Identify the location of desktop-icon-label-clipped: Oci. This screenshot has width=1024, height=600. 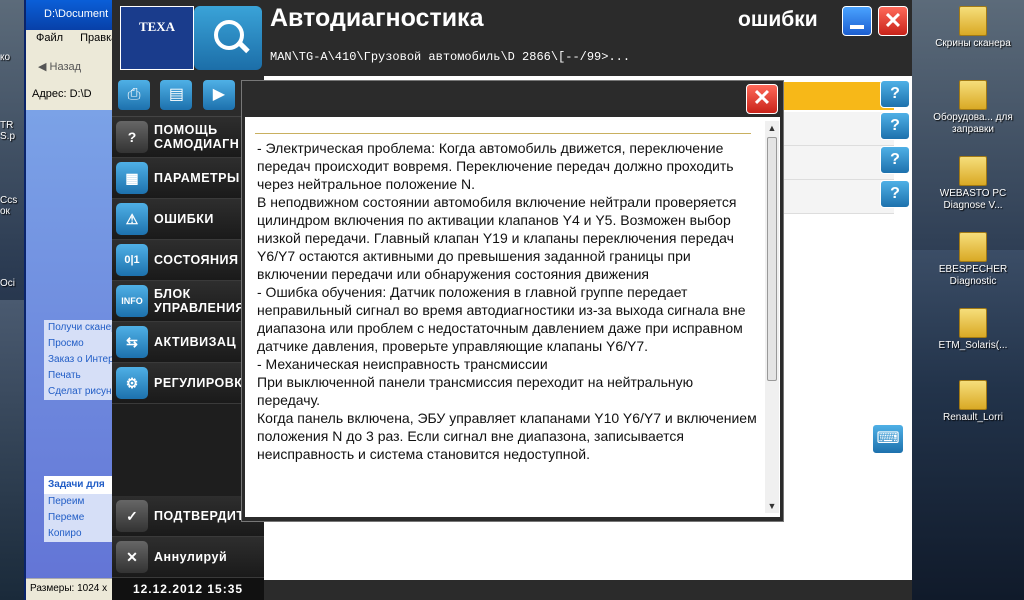
(7, 283).